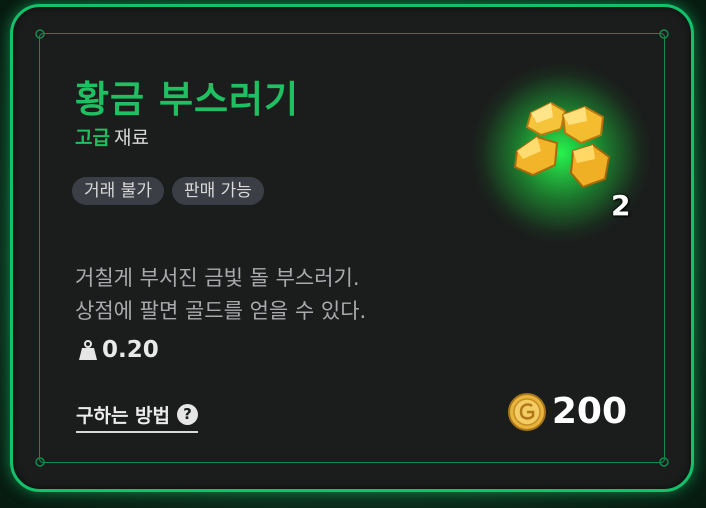  Describe the element at coordinates (217, 278) in the screenshot. I see `description-line: 거칠게 부서진 금빛 돌 부스러기.` at that location.